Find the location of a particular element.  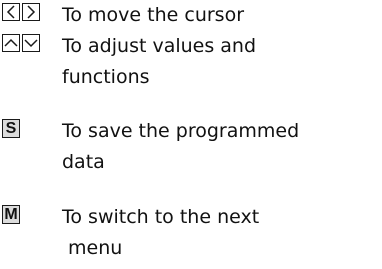

legend-line: To move the cursor is located at coordinates (153, 15).